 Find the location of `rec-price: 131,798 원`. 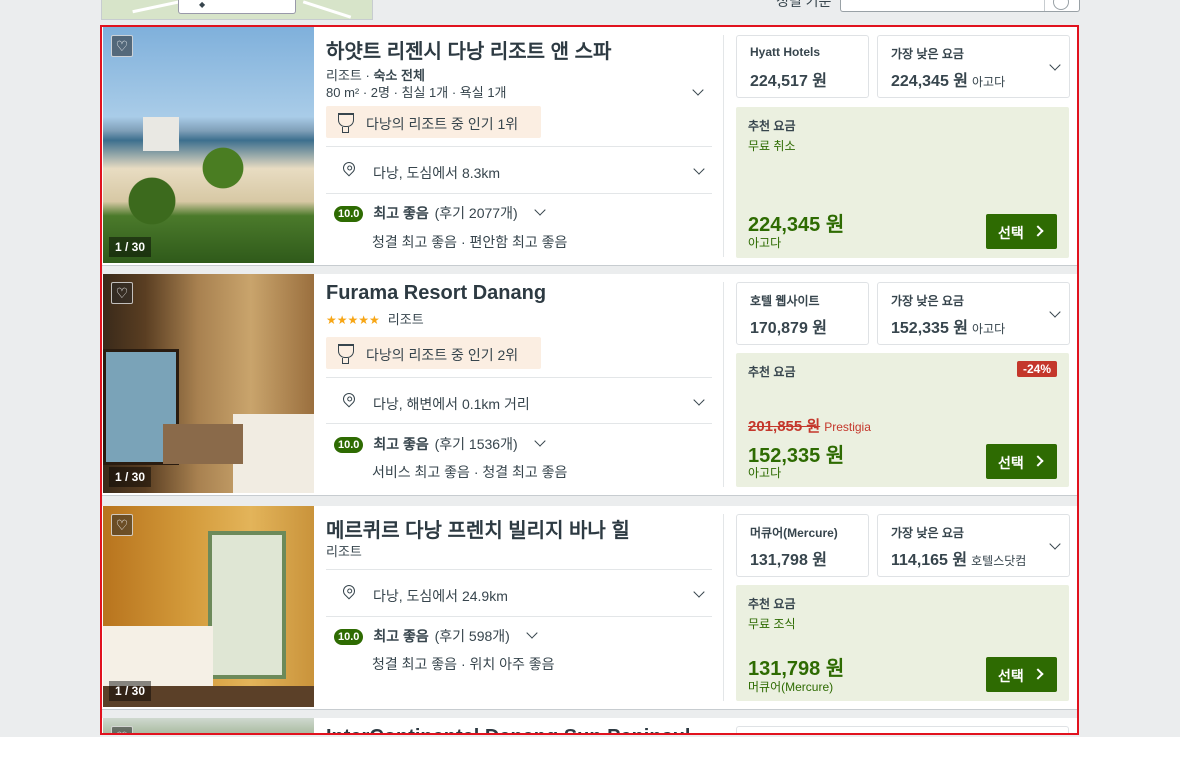

rec-price: 131,798 원 is located at coordinates (796, 669).